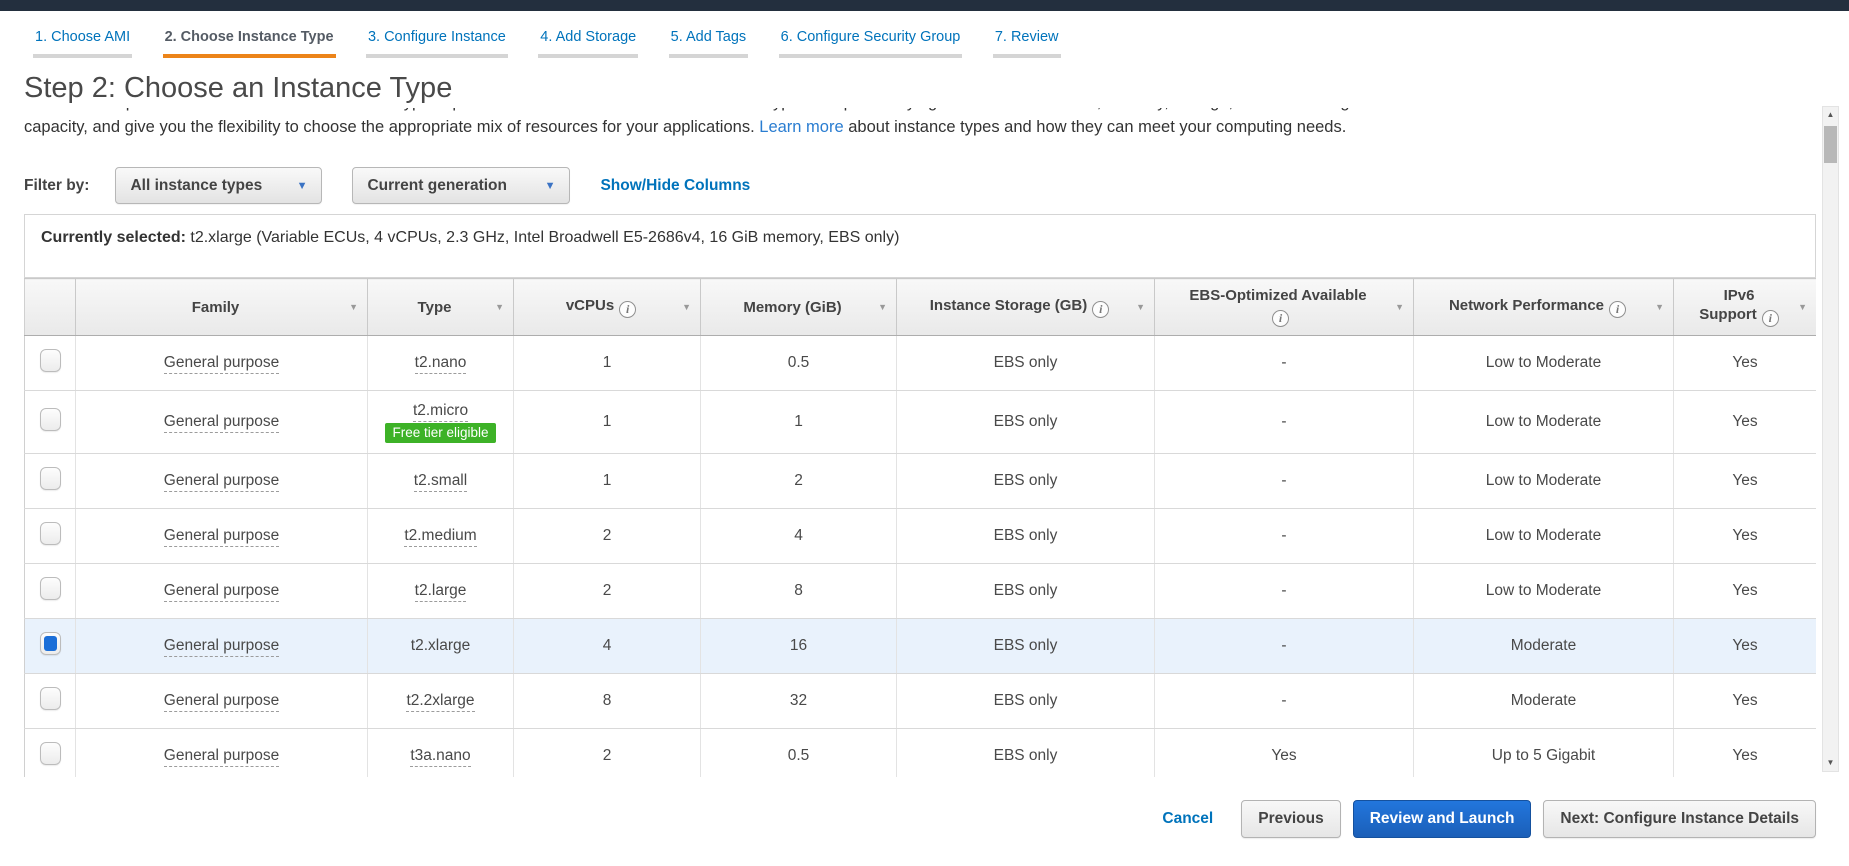 Image resolution: width=1849 pixels, height=866 pixels. Describe the element at coordinates (50, 307) in the screenshot. I see `column-header-checkbox` at that location.